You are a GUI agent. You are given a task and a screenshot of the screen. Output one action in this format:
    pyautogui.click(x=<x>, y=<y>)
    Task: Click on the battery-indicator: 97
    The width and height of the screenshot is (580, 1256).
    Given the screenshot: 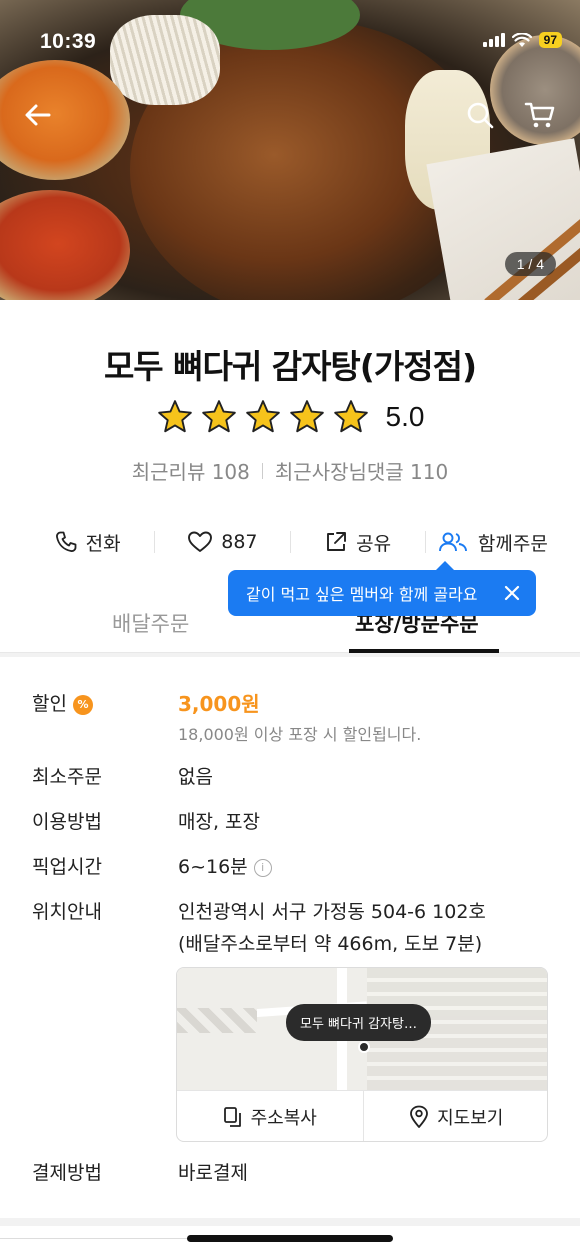 What is the action you would take?
    pyautogui.click(x=550, y=40)
    